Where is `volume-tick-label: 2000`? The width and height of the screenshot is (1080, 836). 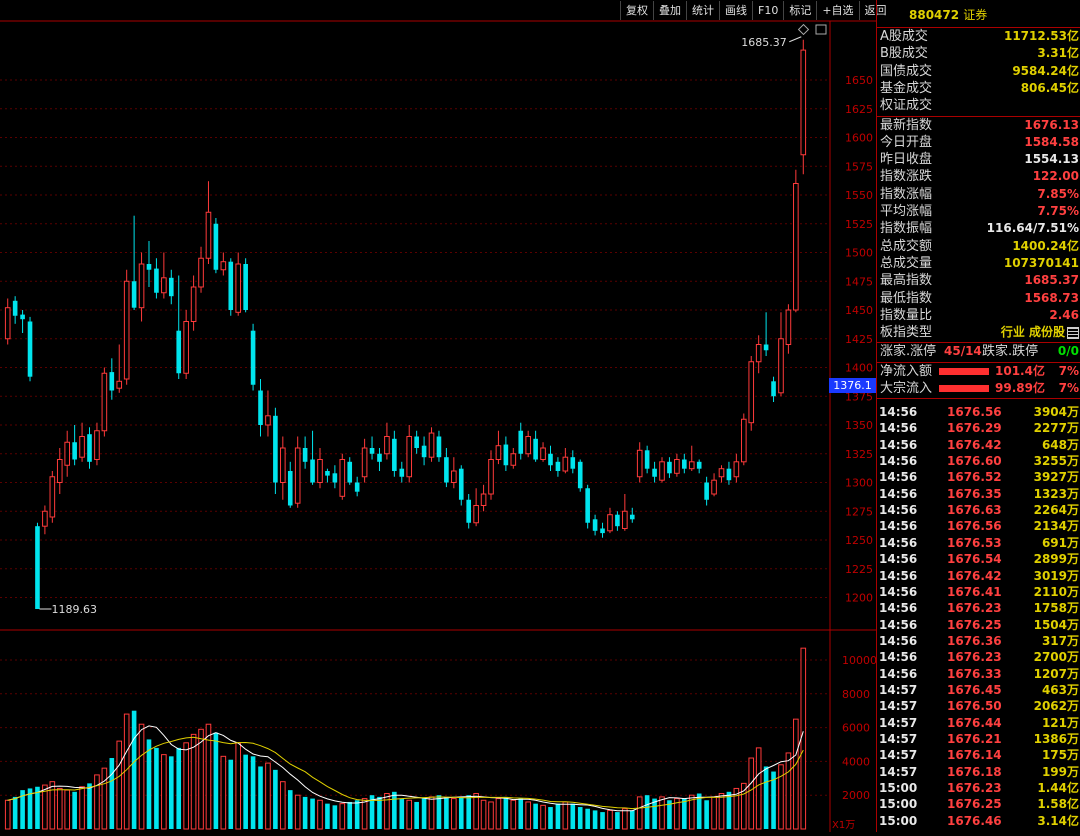 volume-tick-label: 2000 is located at coordinates (856, 795).